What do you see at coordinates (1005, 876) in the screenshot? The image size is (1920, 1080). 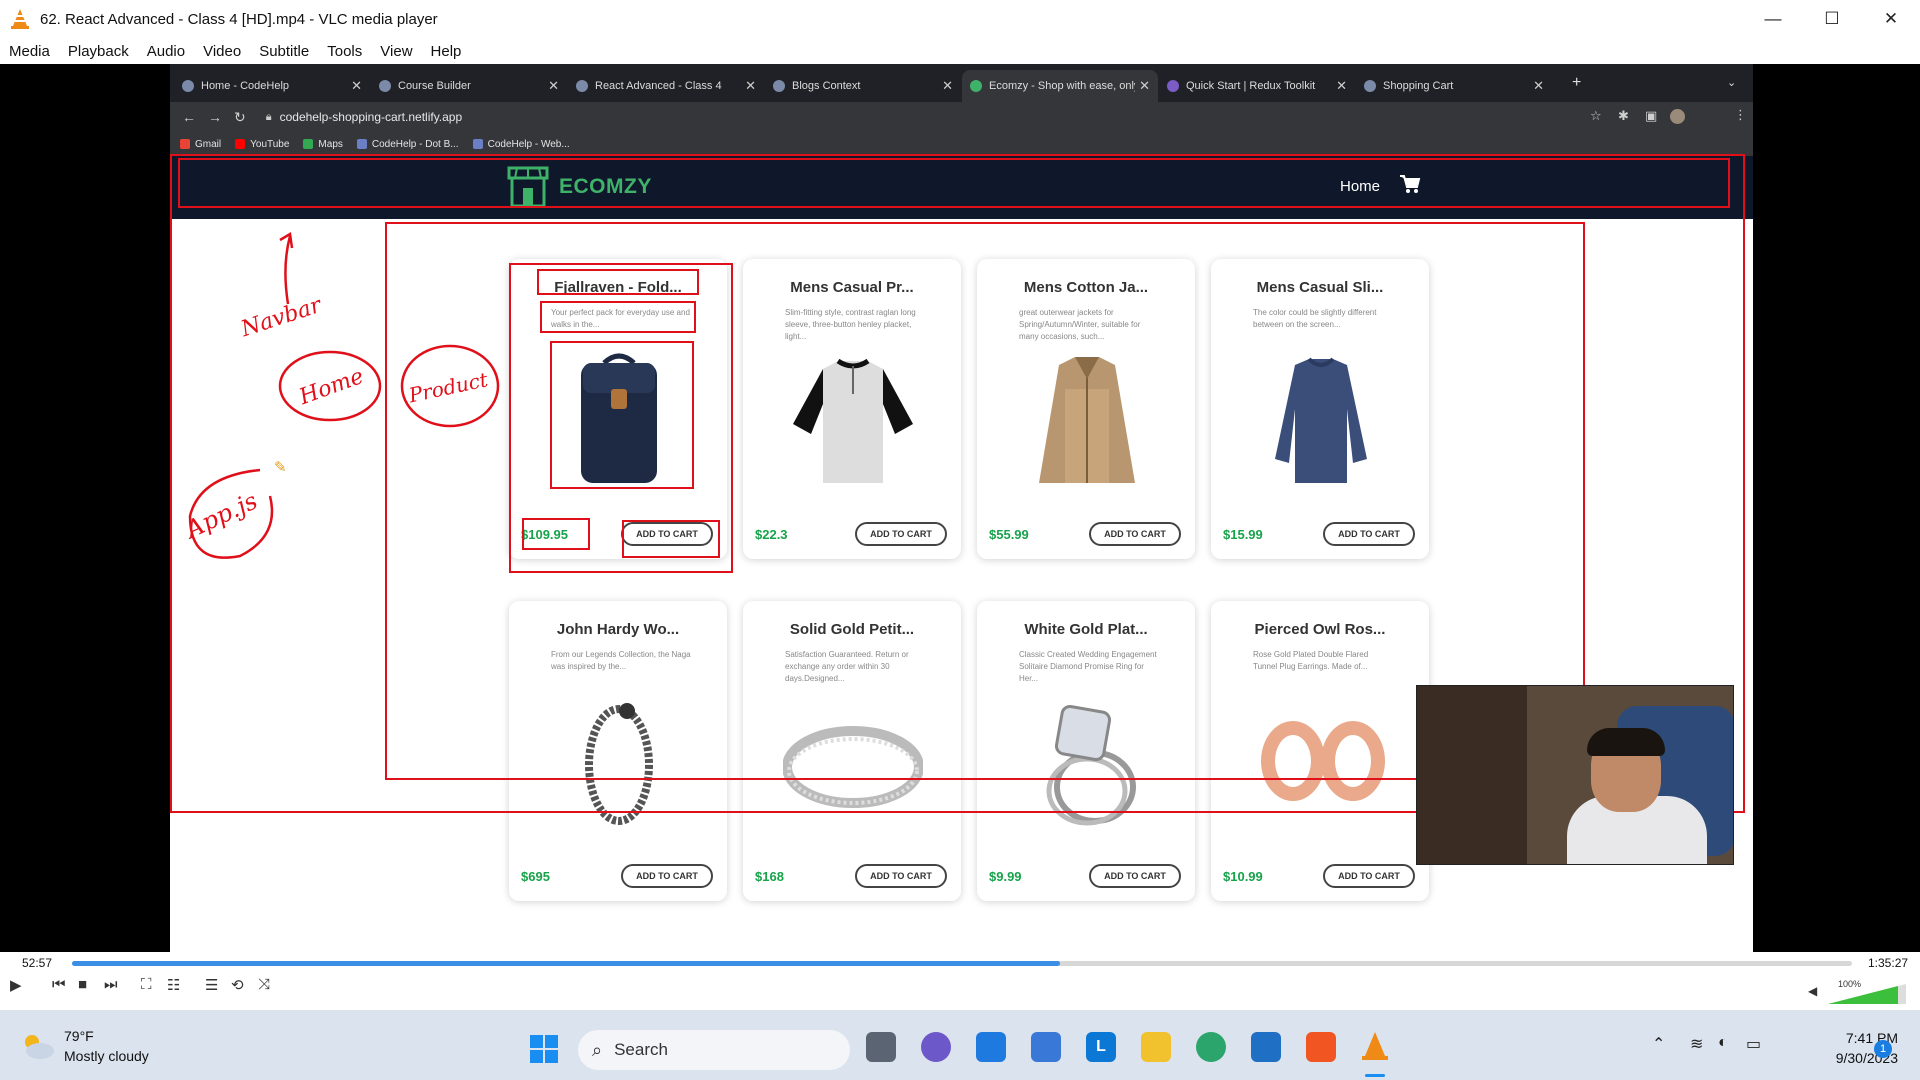 I see `product-price: $9.99` at bounding box center [1005, 876].